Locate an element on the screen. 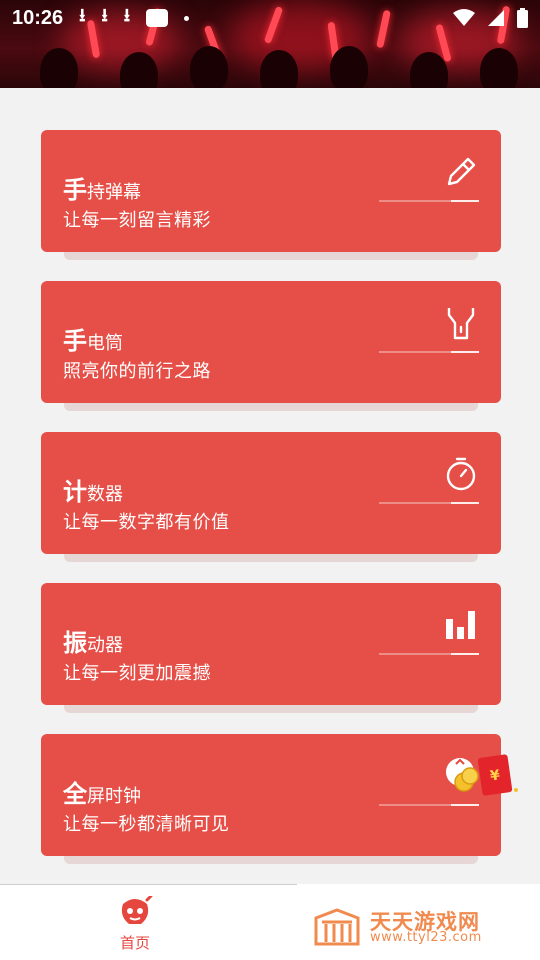 The image size is (540, 960). card-subtitle: 让每一刻更加震撼 is located at coordinates (137, 673).